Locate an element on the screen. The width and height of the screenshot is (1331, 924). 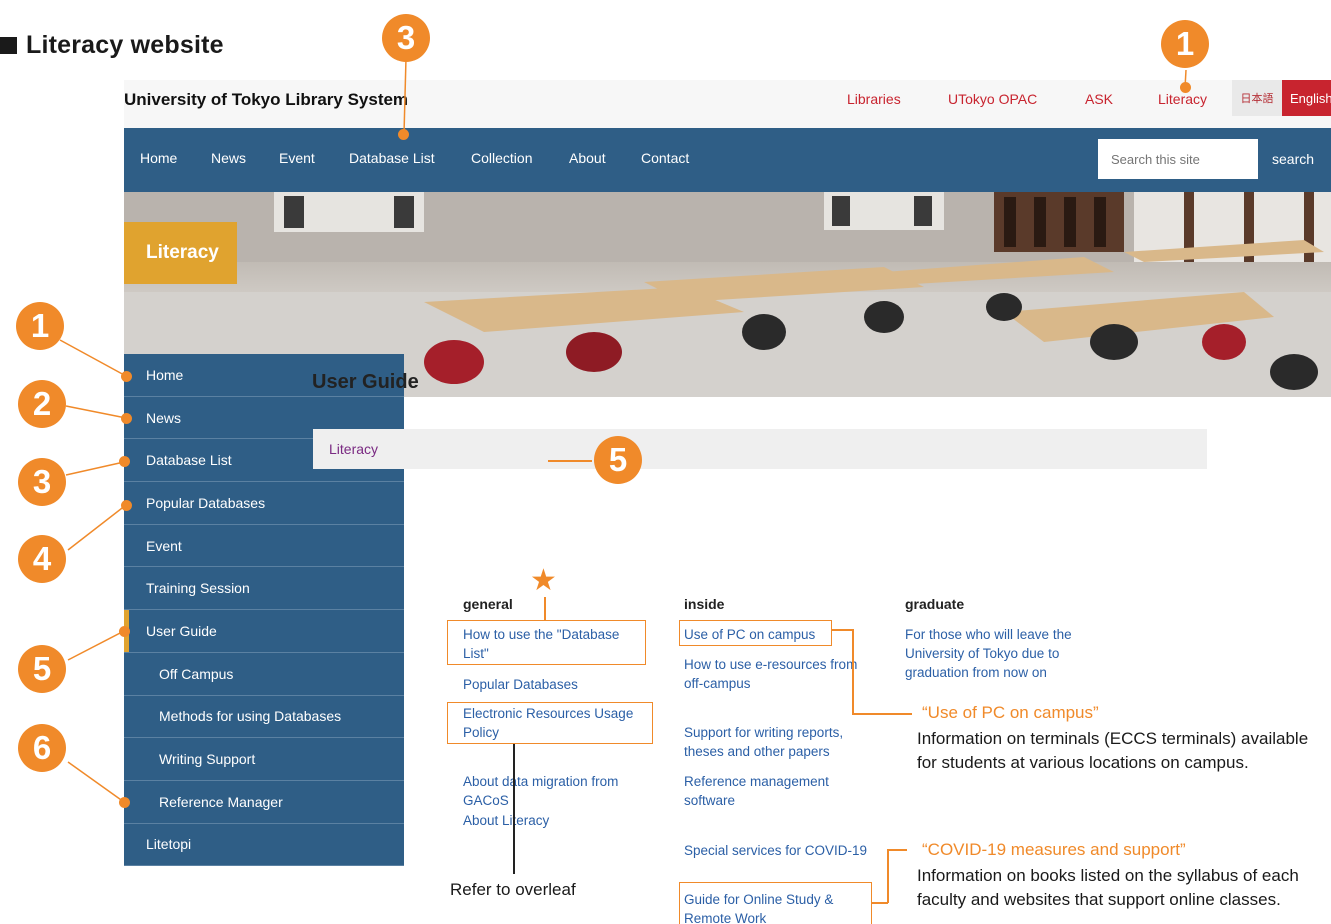
badge-5-side: 5 is located at coordinates (42, 669).